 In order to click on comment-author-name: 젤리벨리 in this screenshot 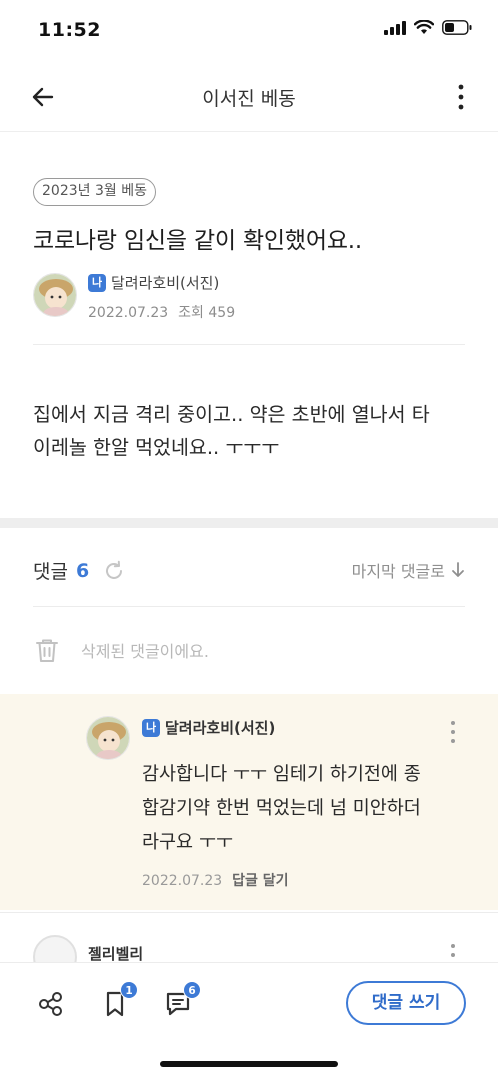, I will do `click(115, 953)`.